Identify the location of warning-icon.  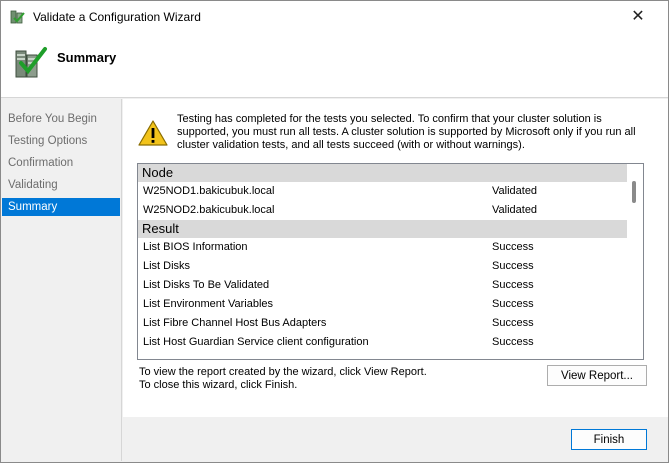
(153, 133).